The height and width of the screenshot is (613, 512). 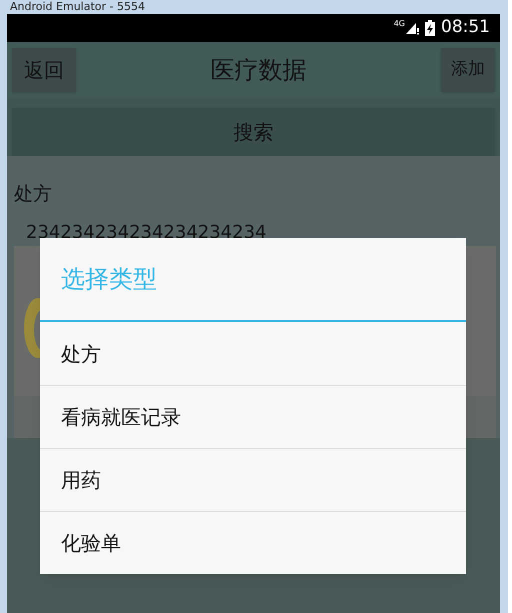 What do you see at coordinates (465, 28) in the screenshot?
I see `clock: 08:51` at bounding box center [465, 28].